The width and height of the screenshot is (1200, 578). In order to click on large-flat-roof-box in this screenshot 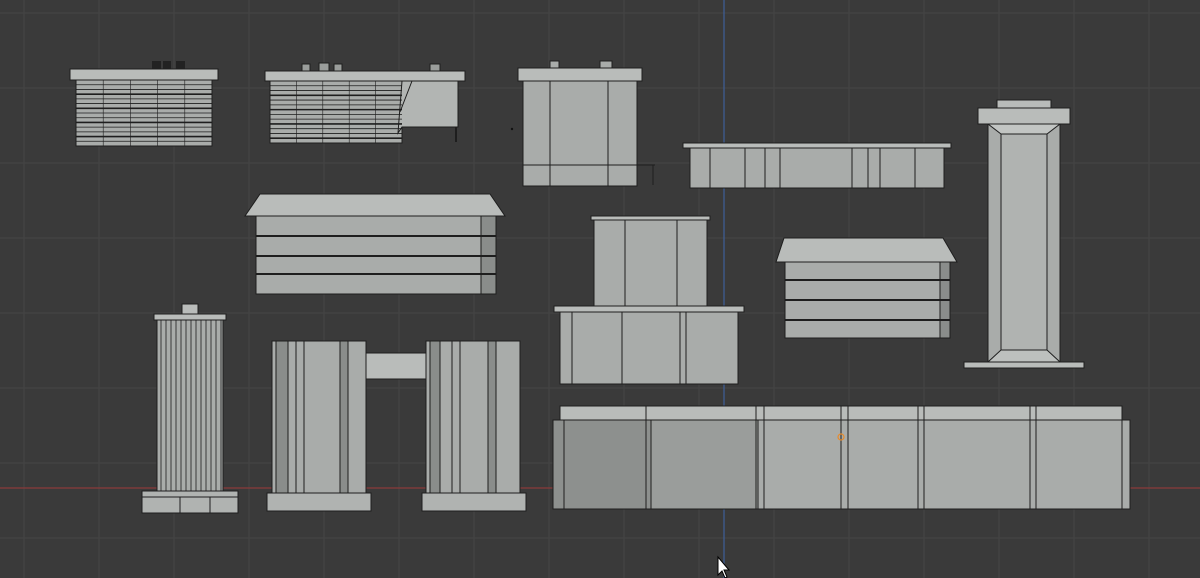, I will do `click(375, 244)`.